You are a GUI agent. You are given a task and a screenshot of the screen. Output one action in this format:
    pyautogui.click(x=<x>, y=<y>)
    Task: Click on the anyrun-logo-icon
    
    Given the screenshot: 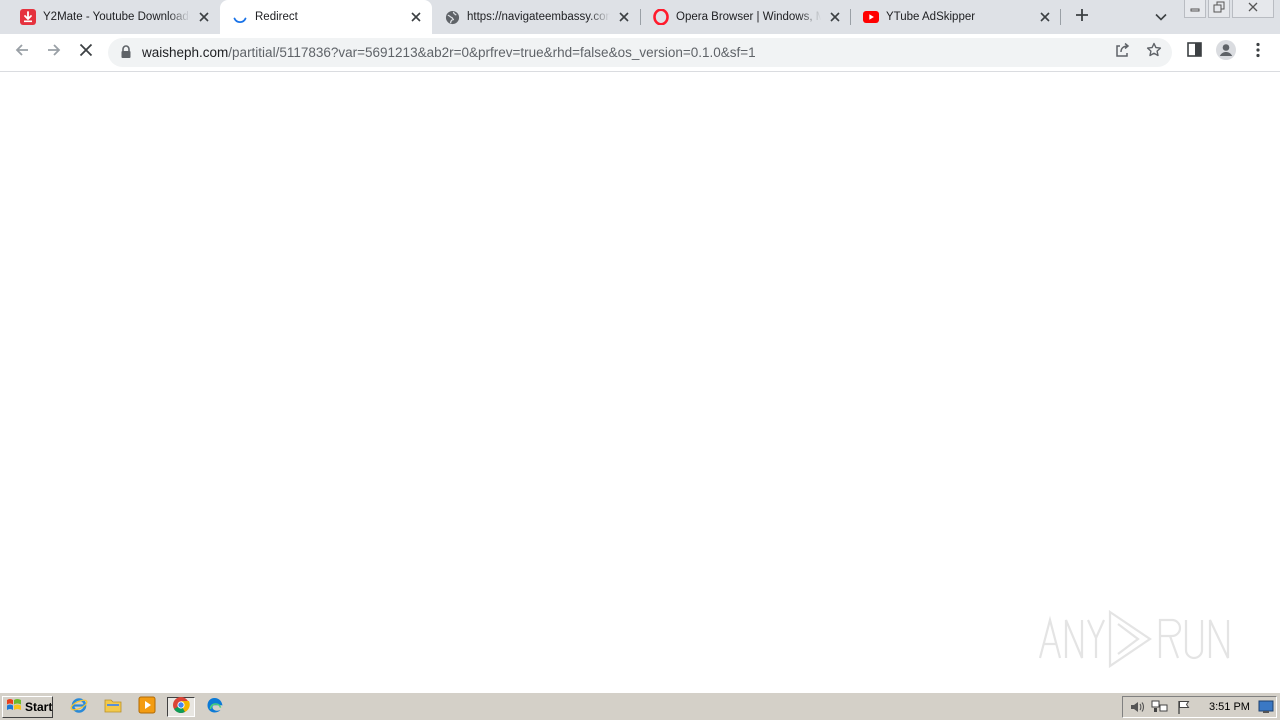 What is the action you would take?
    pyautogui.click(x=1134, y=639)
    